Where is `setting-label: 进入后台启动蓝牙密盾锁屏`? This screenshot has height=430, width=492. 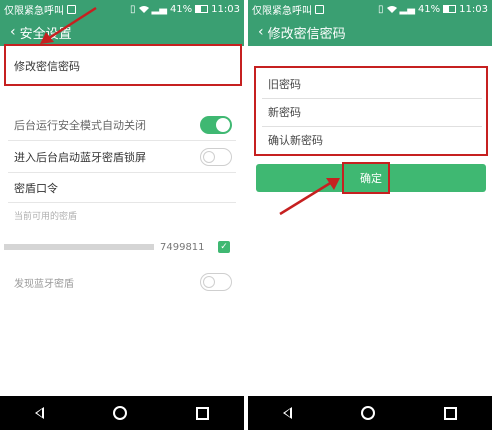 setting-label: 进入后台启动蓝牙密盾锁屏 is located at coordinates (80, 157).